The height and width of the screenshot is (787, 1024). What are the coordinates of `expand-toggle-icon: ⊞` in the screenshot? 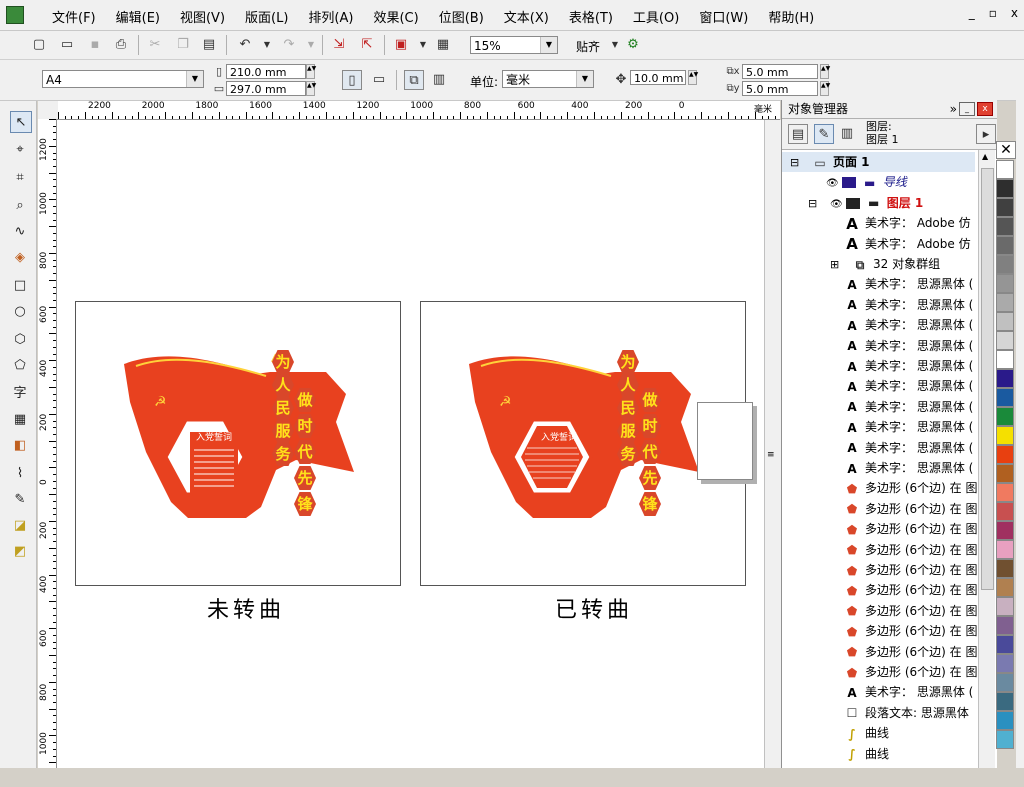 It's located at (836, 265).